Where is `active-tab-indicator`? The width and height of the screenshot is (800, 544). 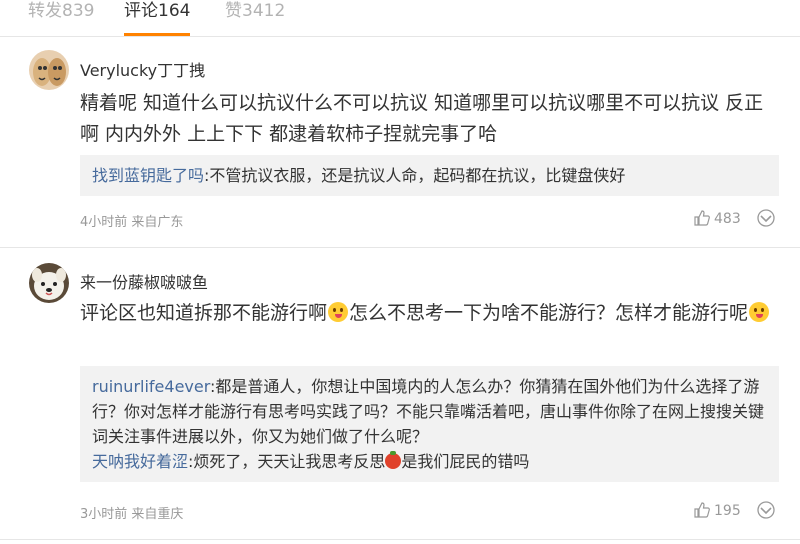
active-tab-indicator is located at coordinates (157, 34).